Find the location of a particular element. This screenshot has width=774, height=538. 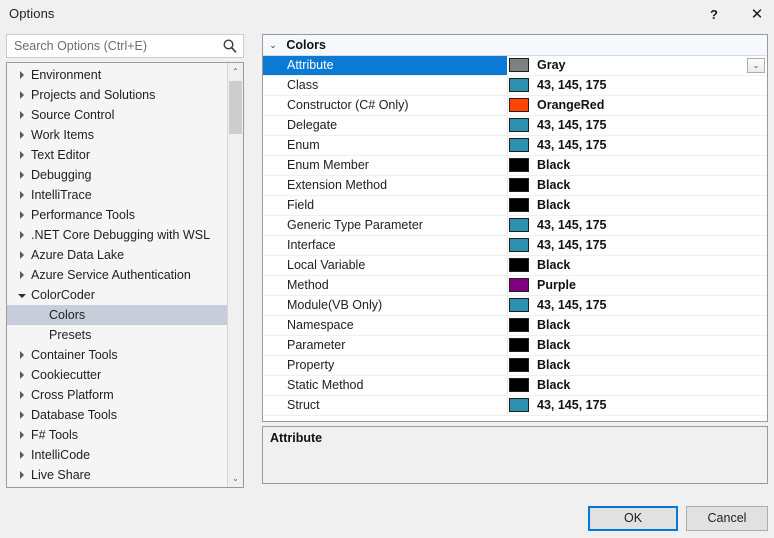

table-row: Static Method Black is located at coordinates (515, 386).